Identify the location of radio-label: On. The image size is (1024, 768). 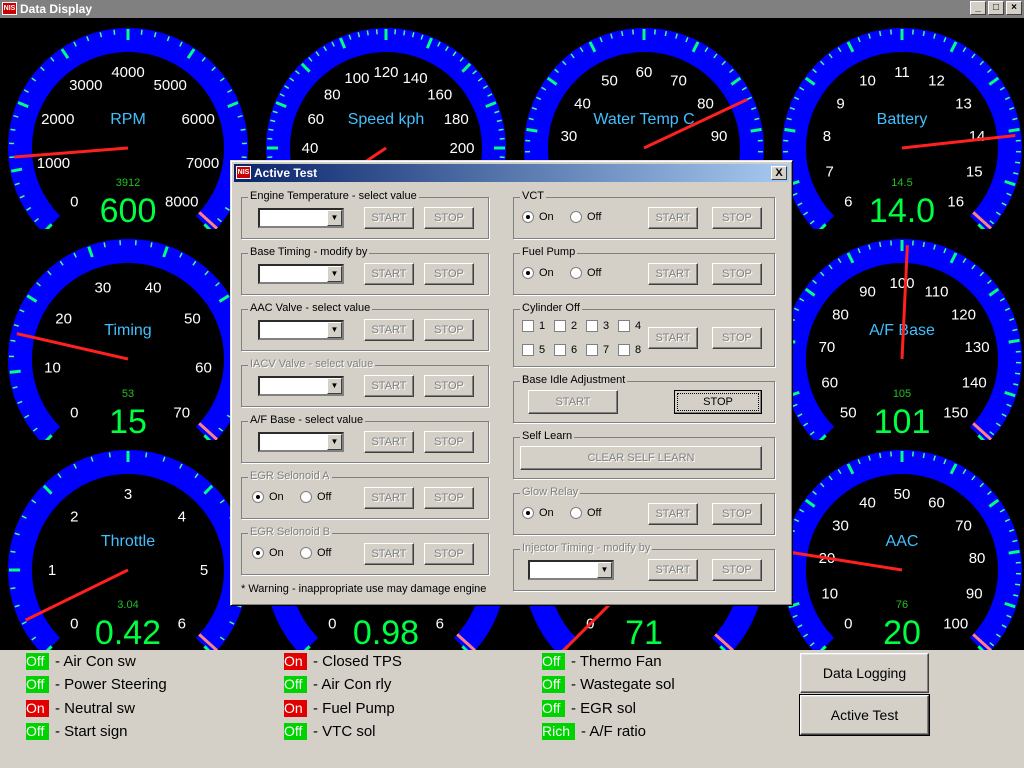
(546, 273).